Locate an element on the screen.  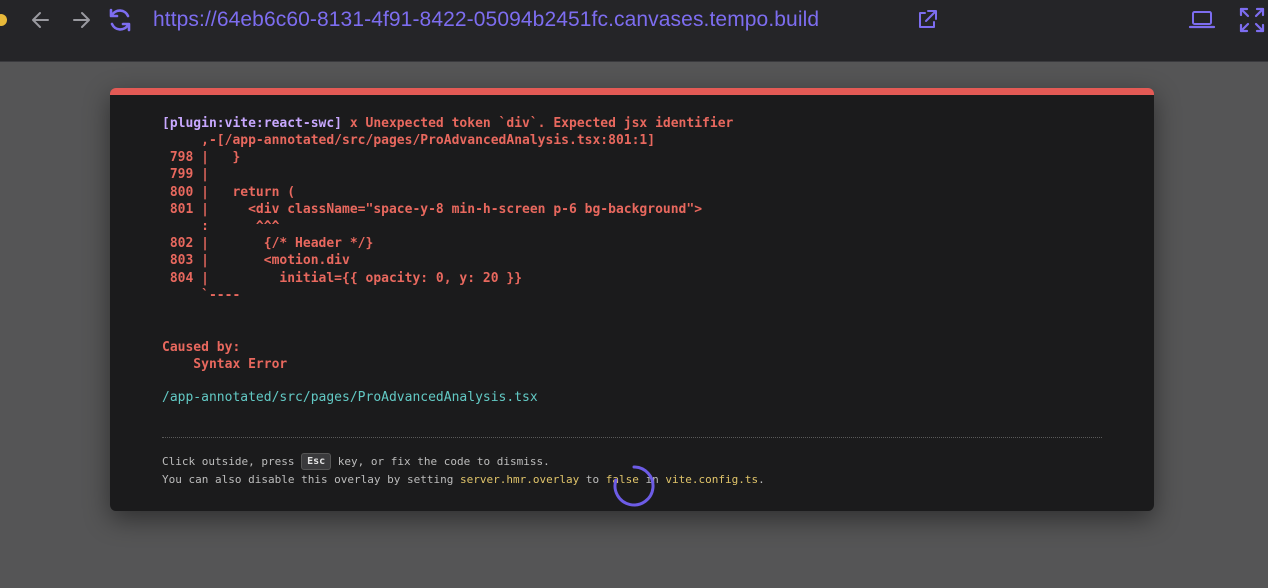
code-frame-line: 802 | {/* Header */} is located at coordinates (268, 244).